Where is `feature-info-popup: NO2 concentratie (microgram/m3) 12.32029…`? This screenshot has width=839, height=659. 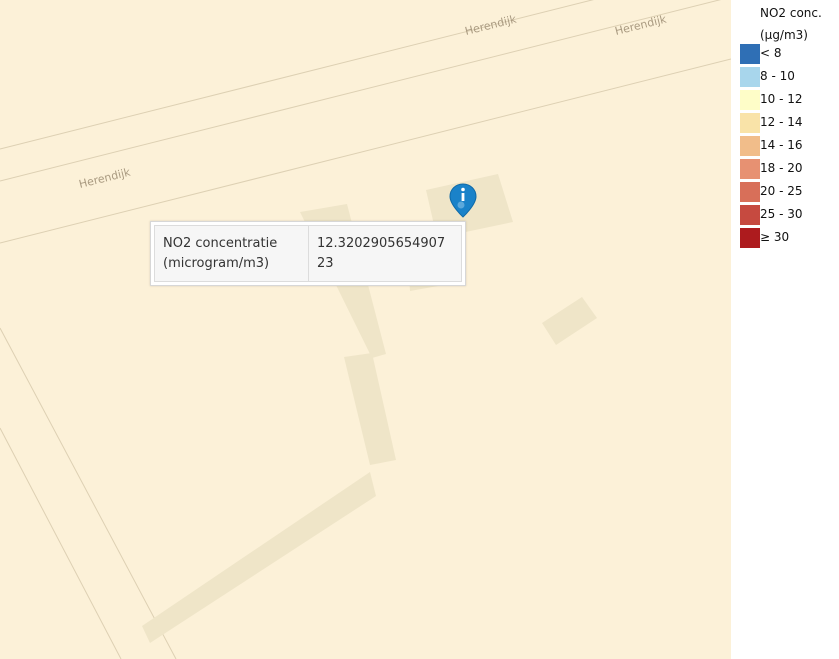
feature-info-popup: NO2 concentratie (microgram/m3) 12.32029… is located at coordinates (308, 253).